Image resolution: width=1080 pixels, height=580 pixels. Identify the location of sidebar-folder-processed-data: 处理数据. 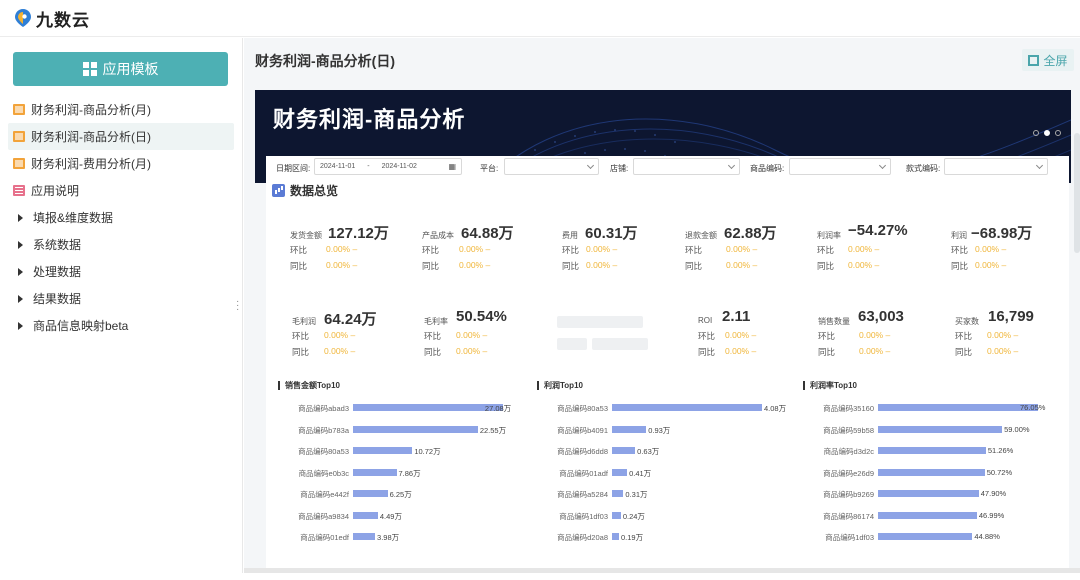
(121, 271).